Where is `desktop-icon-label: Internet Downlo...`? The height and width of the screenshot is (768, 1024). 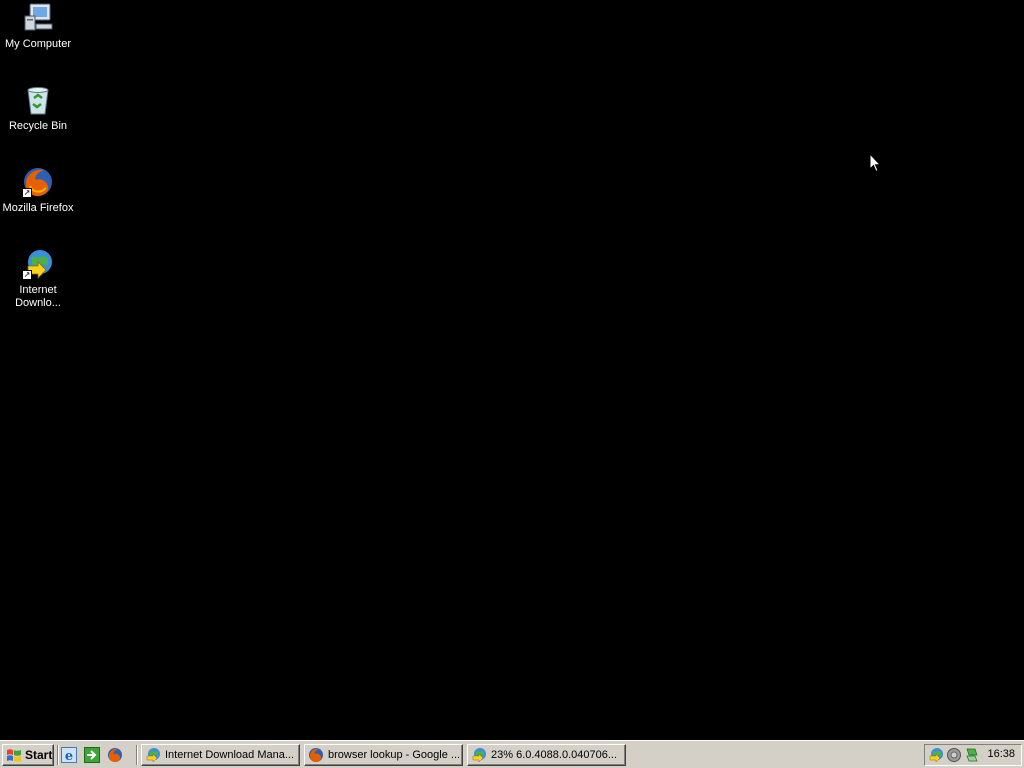
desktop-icon-label: Internet Downlo... is located at coordinates (38, 296).